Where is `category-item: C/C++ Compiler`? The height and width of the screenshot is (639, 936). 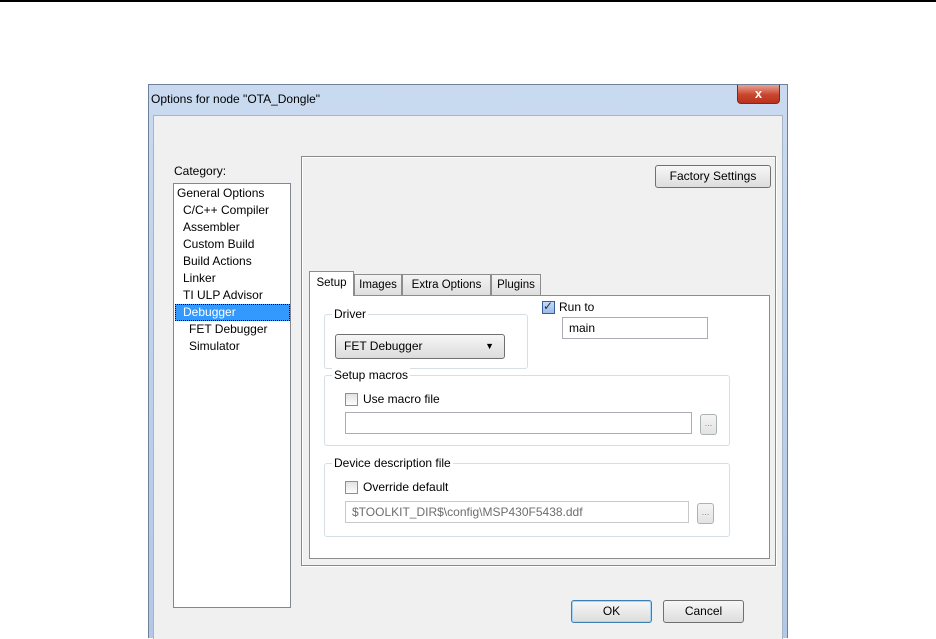
category-item: C/C++ Compiler is located at coordinates (226, 210).